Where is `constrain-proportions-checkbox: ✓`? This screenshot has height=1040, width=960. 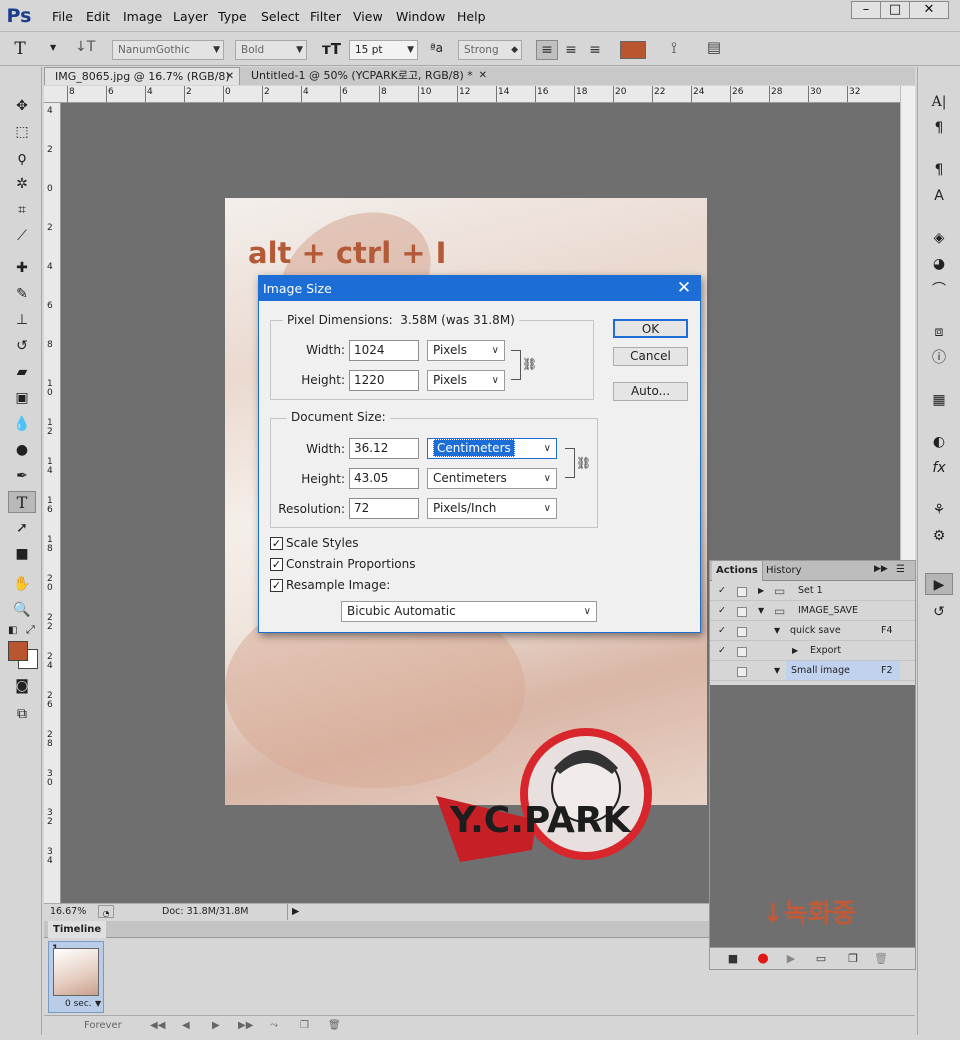 constrain-proportions-checkbox: ✓ is located at coordinates (276, 564).